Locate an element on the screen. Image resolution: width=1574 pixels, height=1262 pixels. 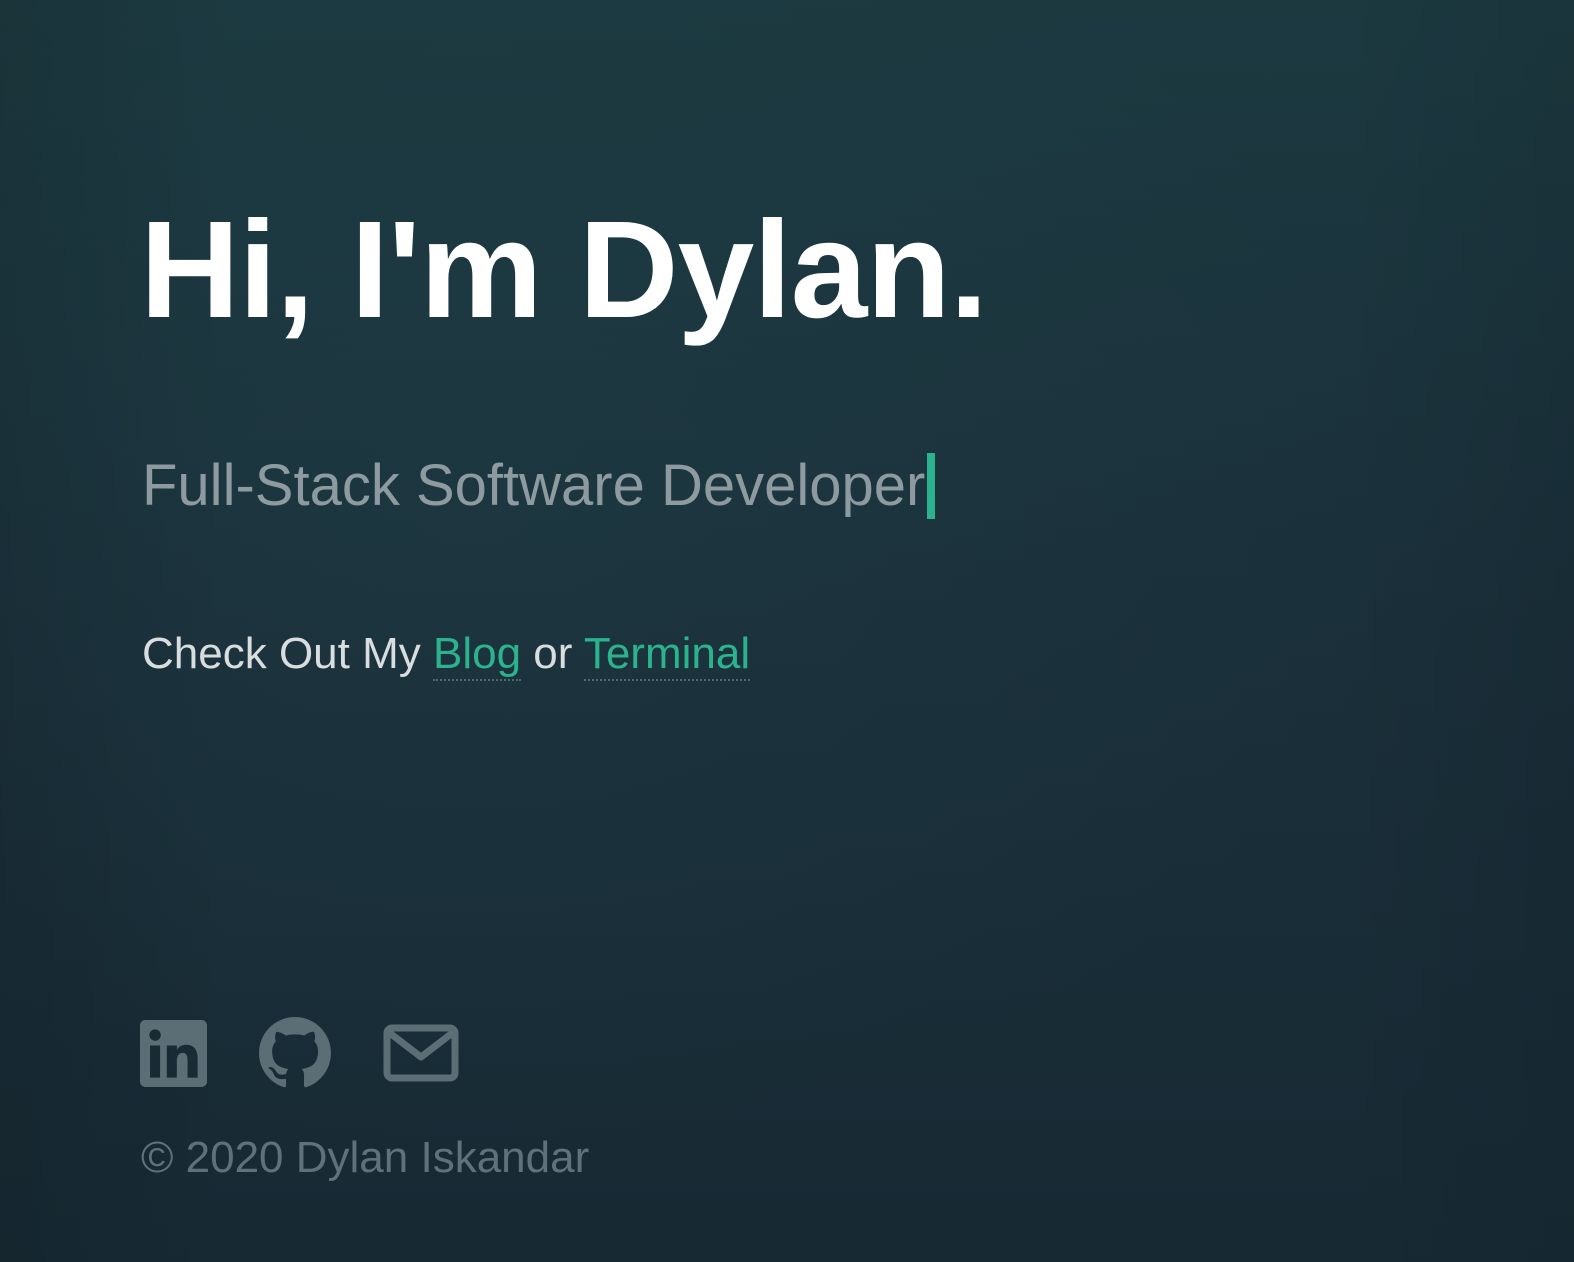
copyright-text: © 2020 Dylan Iskandar is located at coordinates (365, 1157).